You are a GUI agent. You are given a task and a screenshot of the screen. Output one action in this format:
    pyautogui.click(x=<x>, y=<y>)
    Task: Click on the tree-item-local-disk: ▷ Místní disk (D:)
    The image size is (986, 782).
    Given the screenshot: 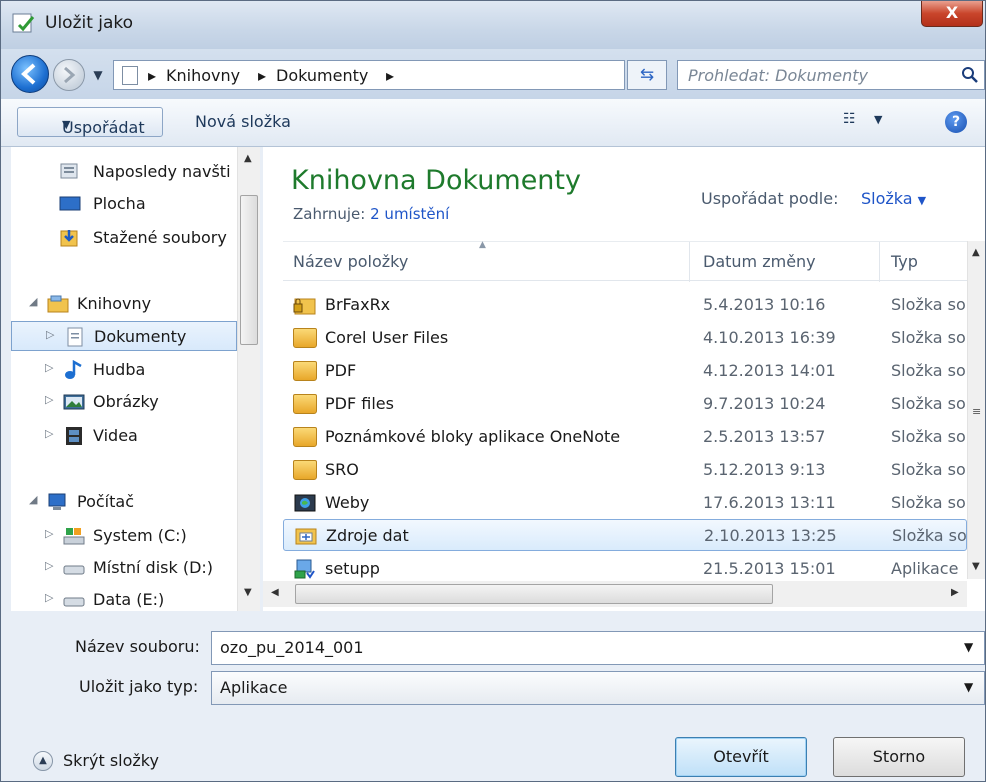 What is the action you would take?
    pyautogui.click(x=124, y=568)
    